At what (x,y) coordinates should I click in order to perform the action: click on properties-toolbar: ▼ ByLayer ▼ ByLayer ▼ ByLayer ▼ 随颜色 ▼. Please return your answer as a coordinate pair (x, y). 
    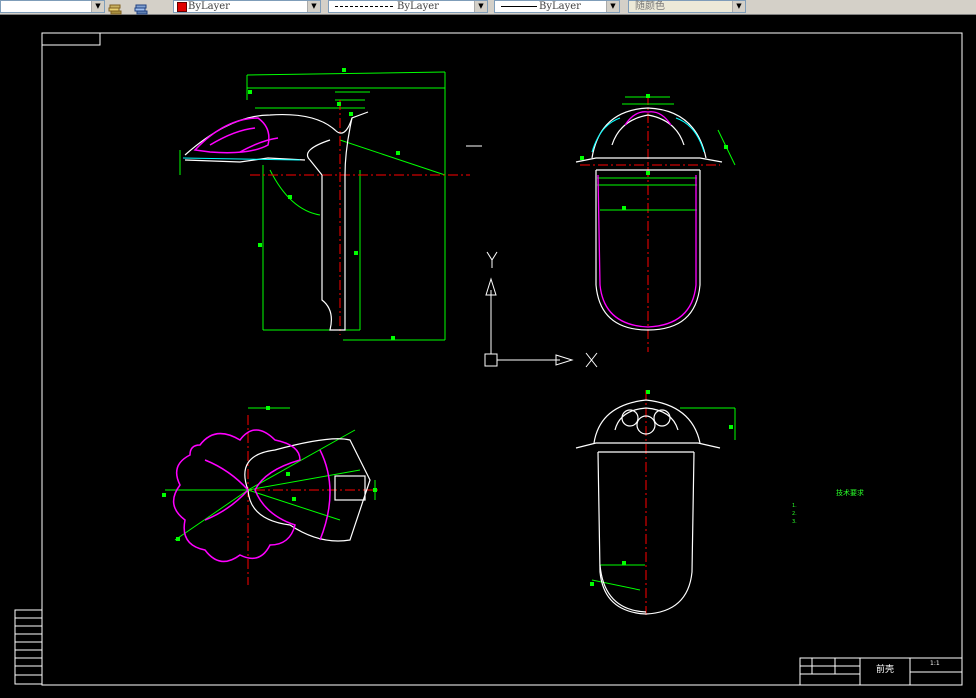
    Looking at the image, I should click on (488, 7).